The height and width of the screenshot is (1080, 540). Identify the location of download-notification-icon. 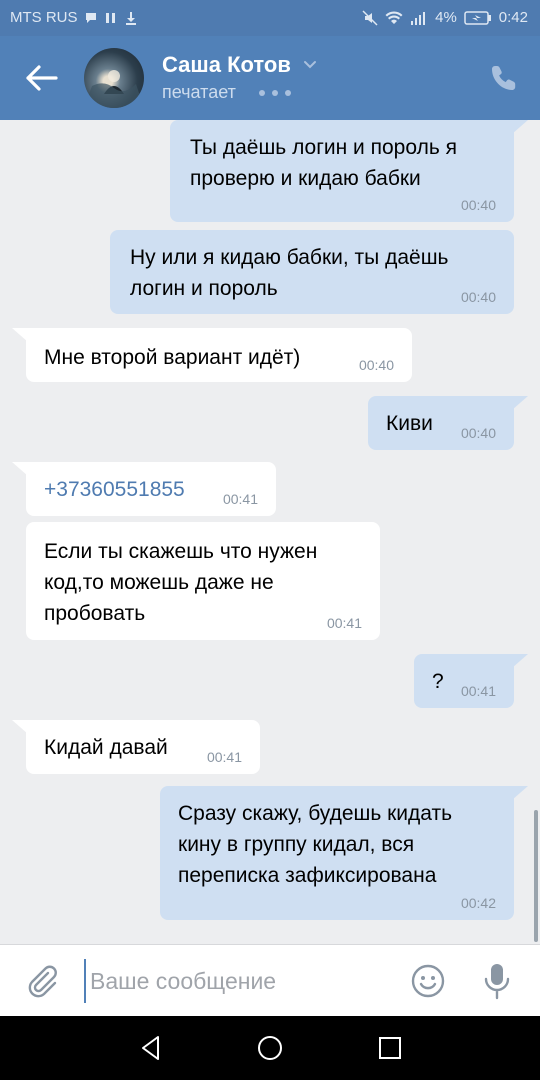
(130, 18).